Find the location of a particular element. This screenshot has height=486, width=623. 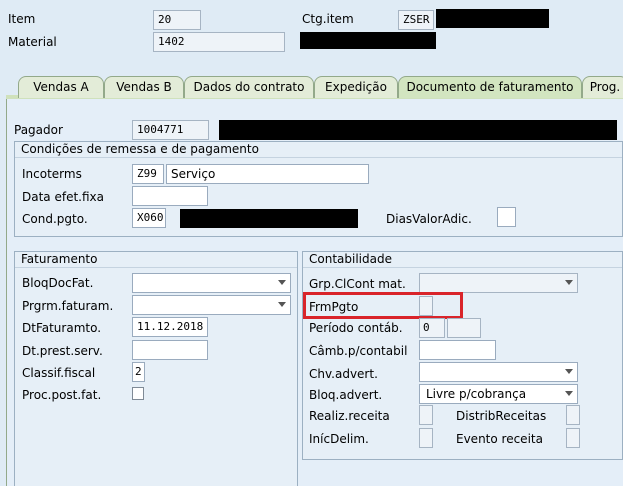

classif-fiscal-field: 2 is located at coordinates (138, 372).